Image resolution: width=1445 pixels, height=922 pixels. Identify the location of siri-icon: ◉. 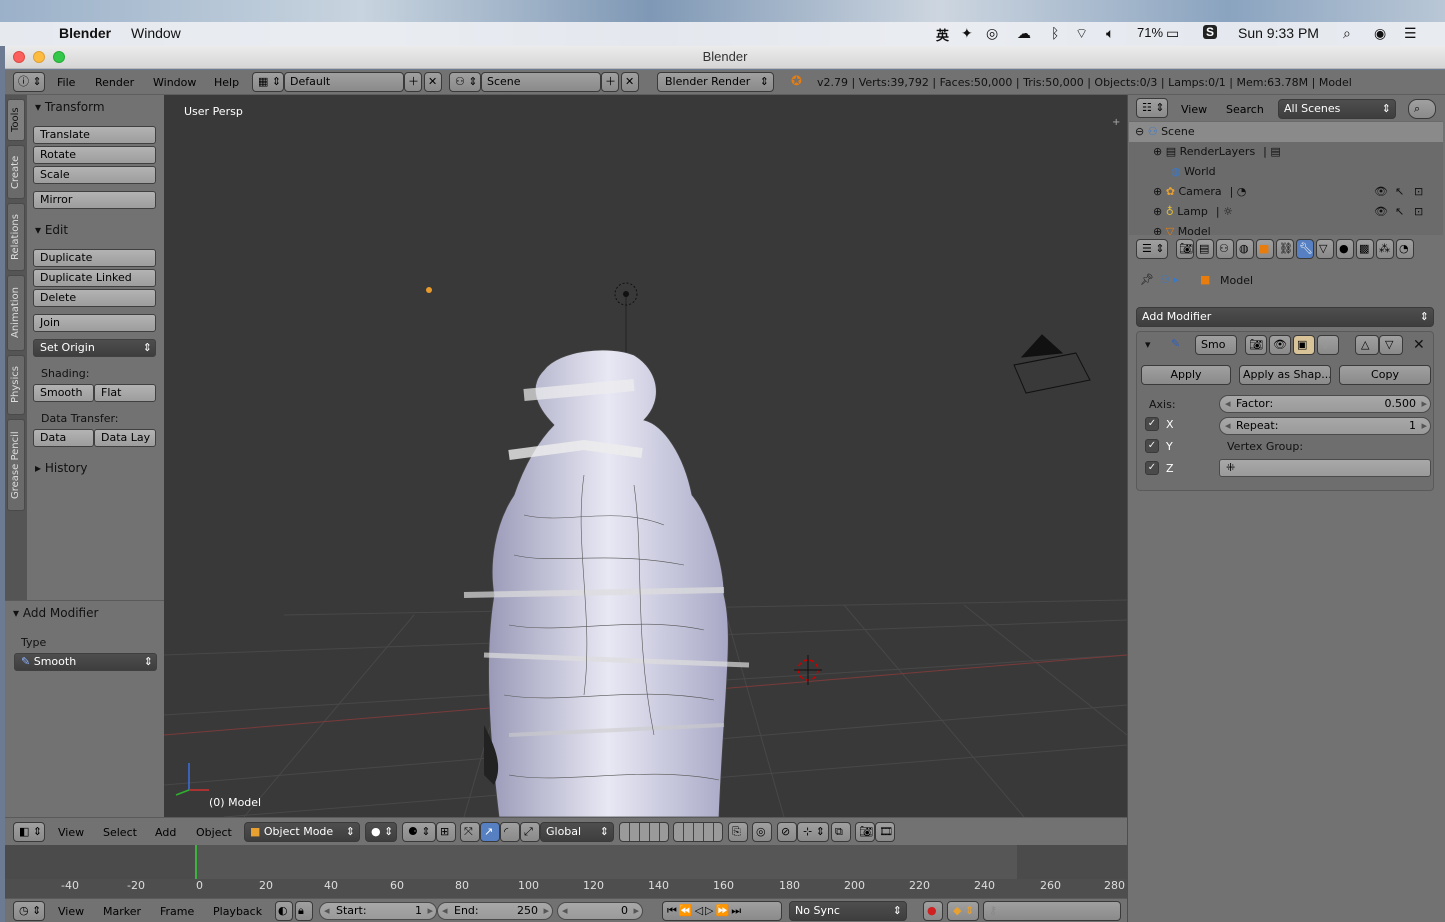
(1380, 33).